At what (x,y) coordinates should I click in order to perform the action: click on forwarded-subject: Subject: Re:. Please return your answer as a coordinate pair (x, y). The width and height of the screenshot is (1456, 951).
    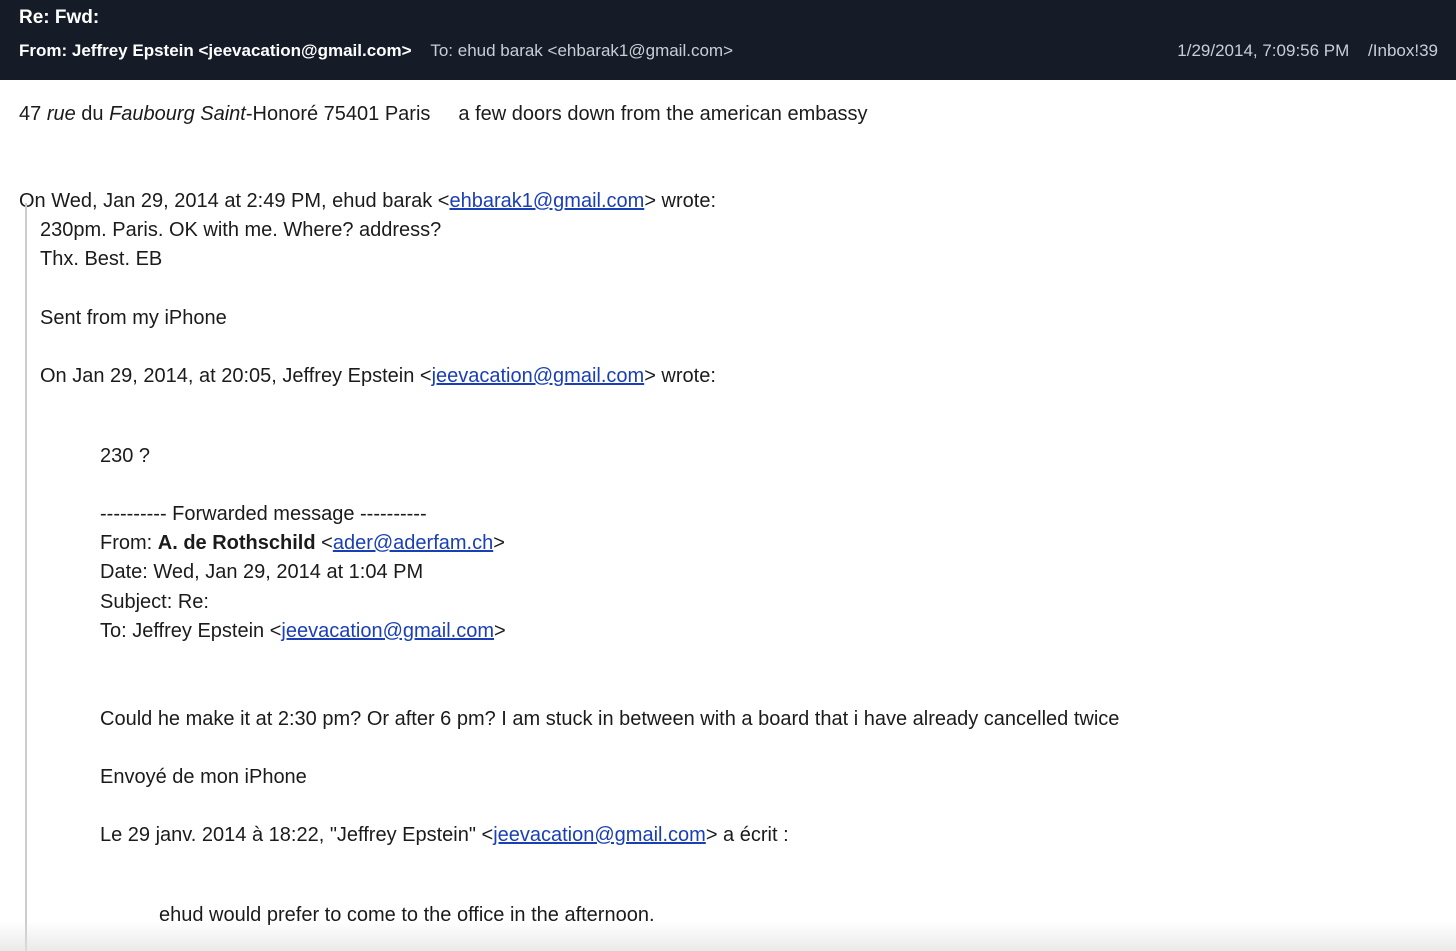
    Looking at the image, I should click on (154, 602).